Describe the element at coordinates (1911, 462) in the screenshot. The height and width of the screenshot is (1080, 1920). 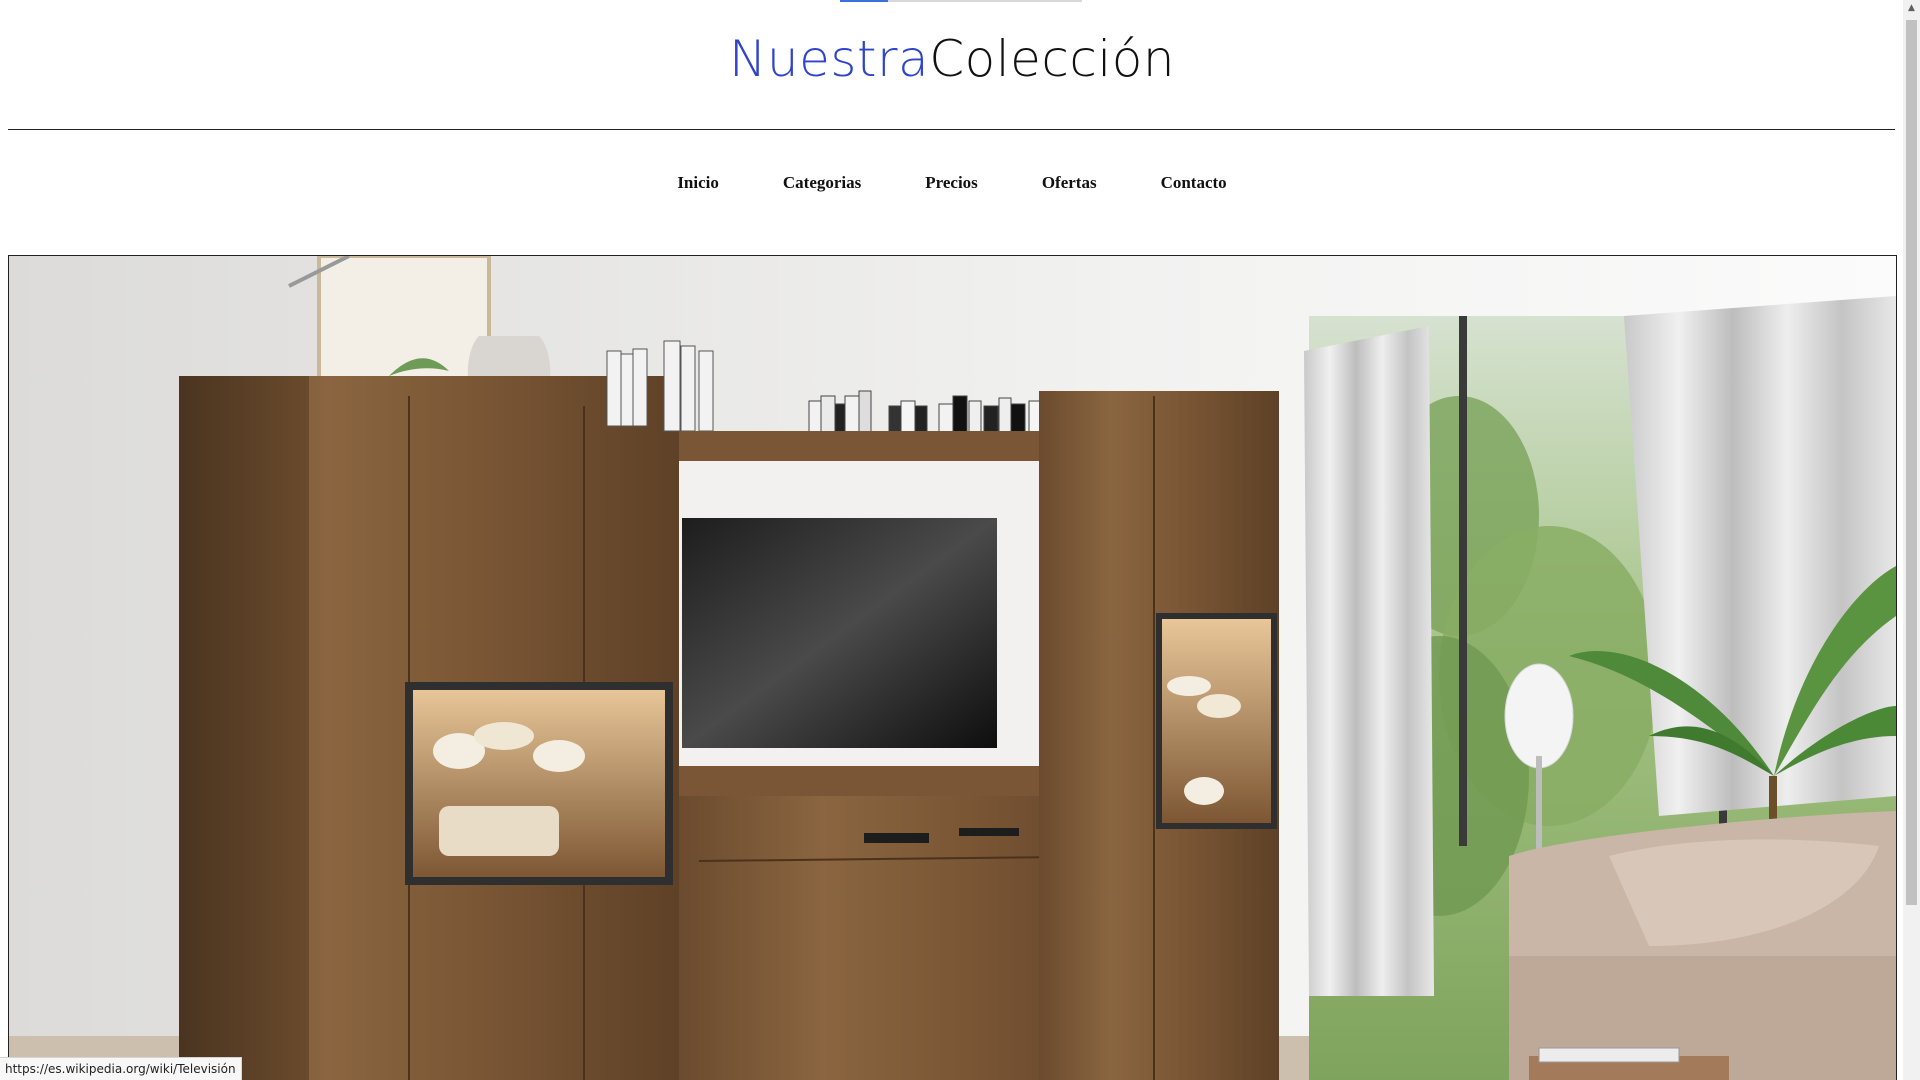
I see `scroll-thumb` at that location.